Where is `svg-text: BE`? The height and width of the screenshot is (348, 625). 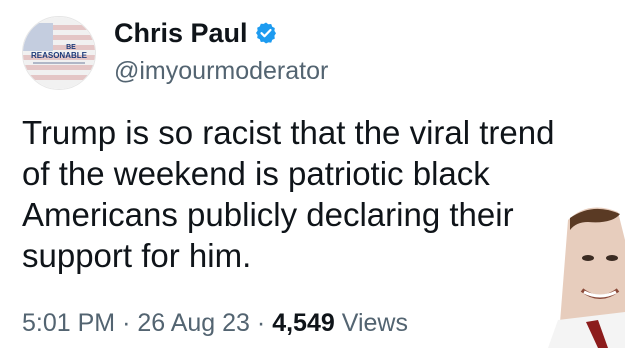
svg-text: BE is located at coordinates (71, 47).